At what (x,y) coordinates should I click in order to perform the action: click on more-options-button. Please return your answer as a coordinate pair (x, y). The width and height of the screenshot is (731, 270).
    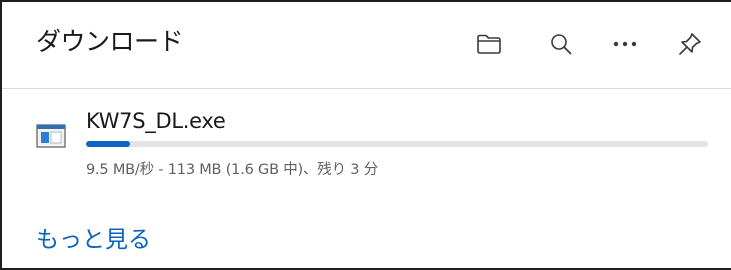
    Looking at the image, I should click on (625, 44).